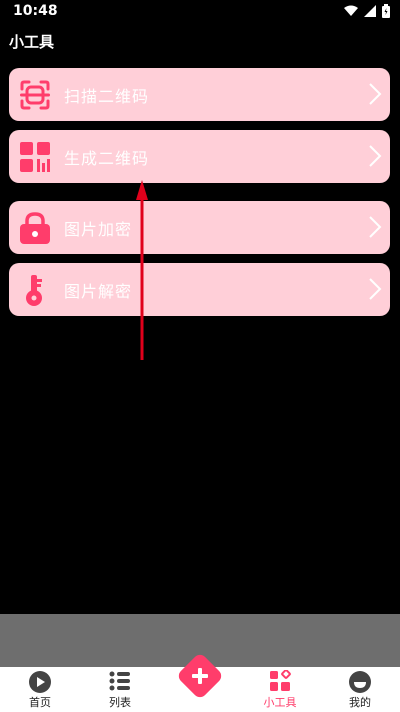 The width and height of the screenshot is (400, 712). What do you see at coordinates (280, 680) in the screenshot?
I see `tools-icon` at bounding box center [280, 680].